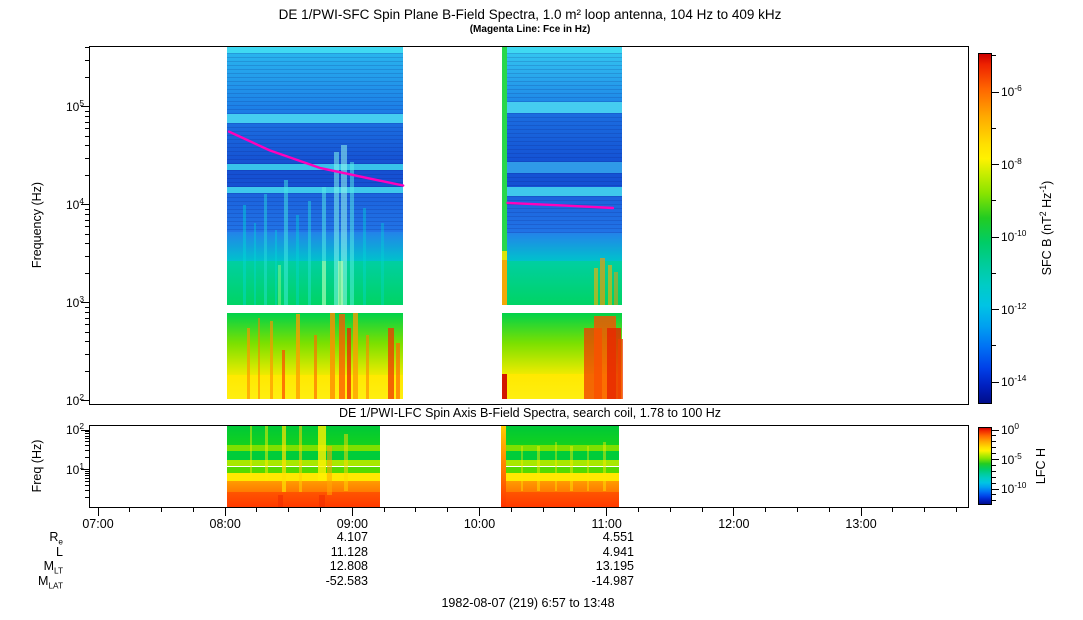  I want to click on orbit-row-value: 4.107, so click(352, 537).